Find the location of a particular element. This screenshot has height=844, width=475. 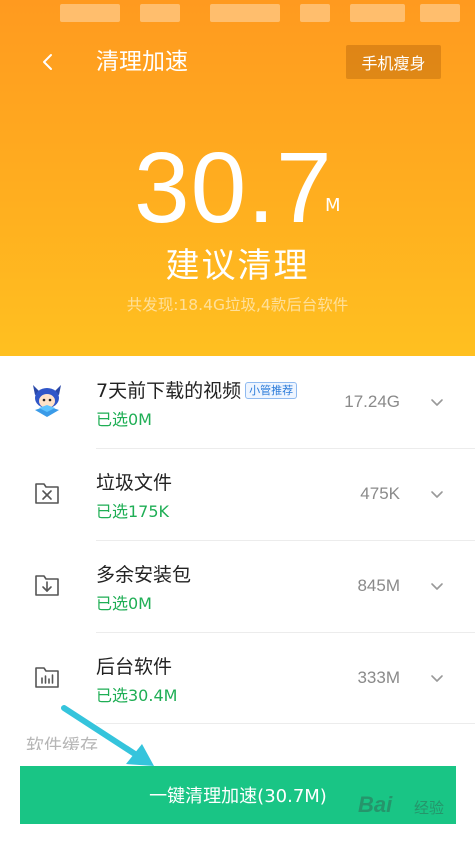

phone-slim-button: 手机瘦身 is located at coordinates (393, 62).